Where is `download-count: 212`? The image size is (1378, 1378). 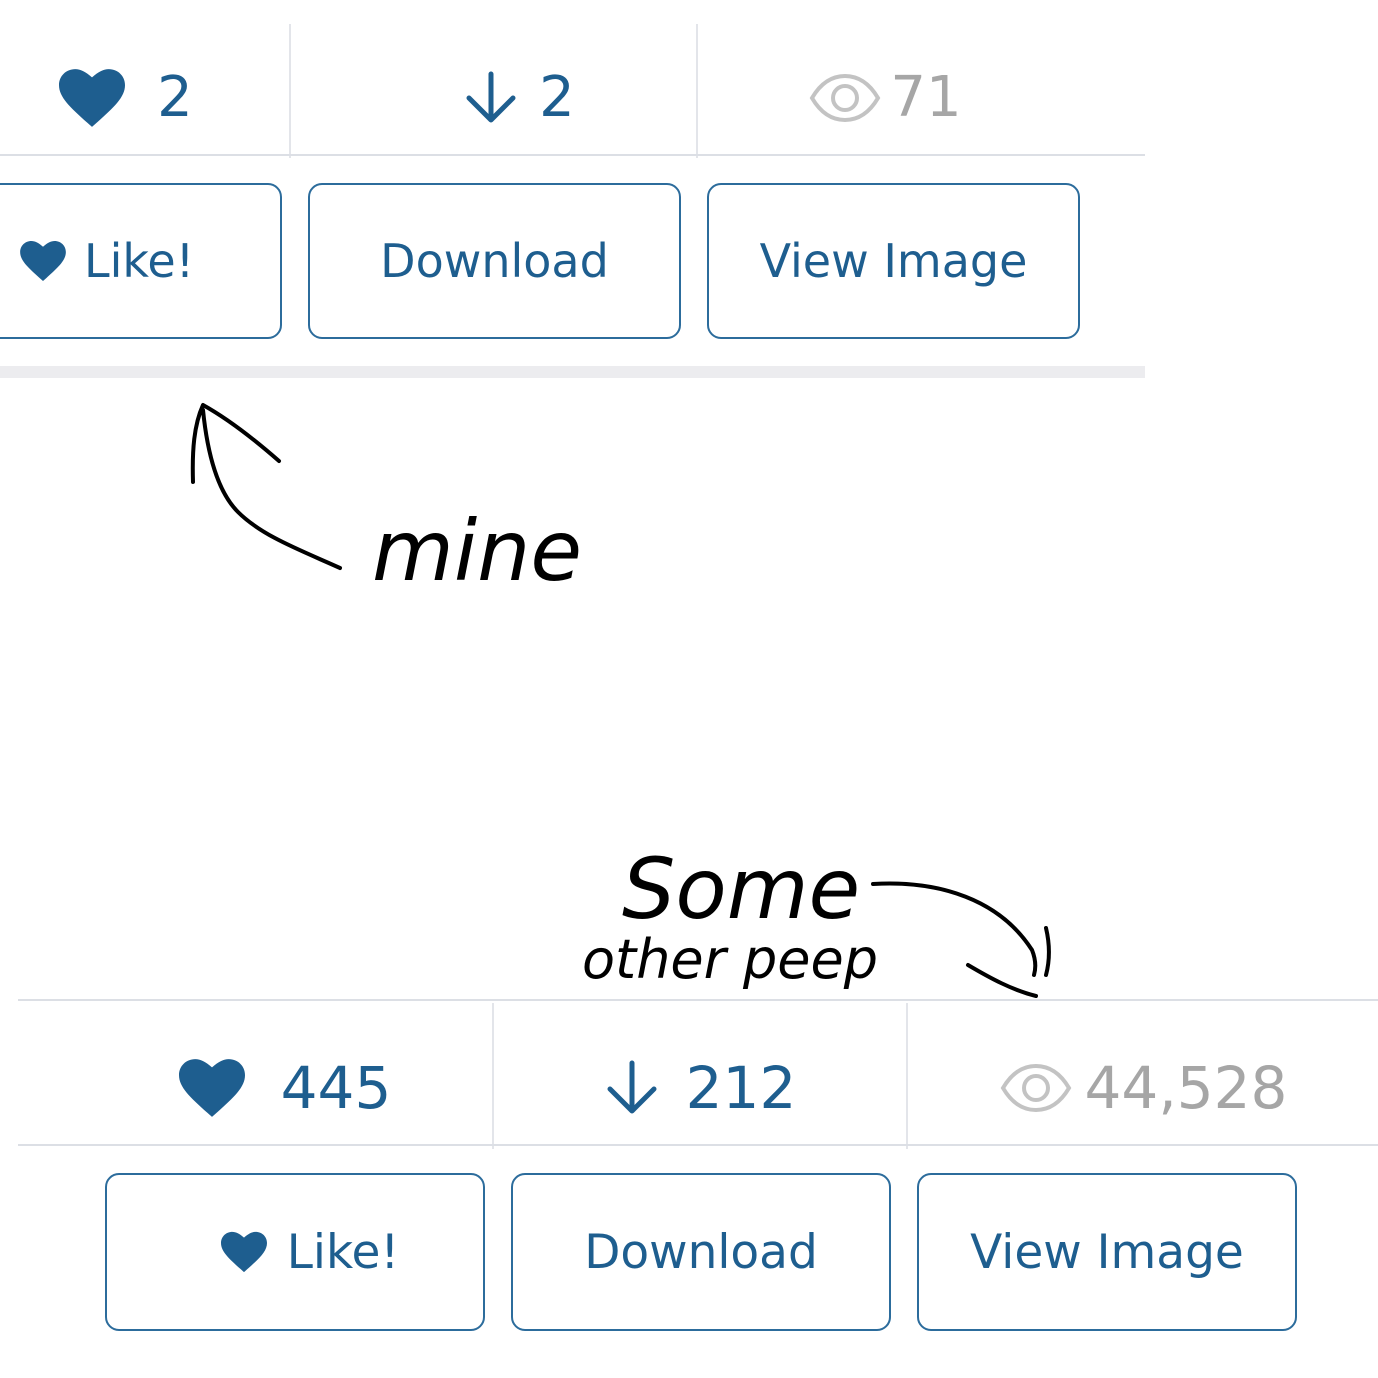 download-count: 212 is located at coordinates (741, 1087).